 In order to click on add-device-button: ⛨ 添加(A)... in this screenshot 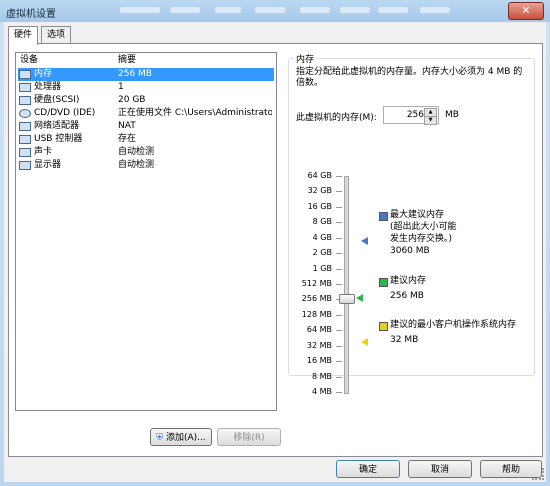, I will do `click(181, 437)`.